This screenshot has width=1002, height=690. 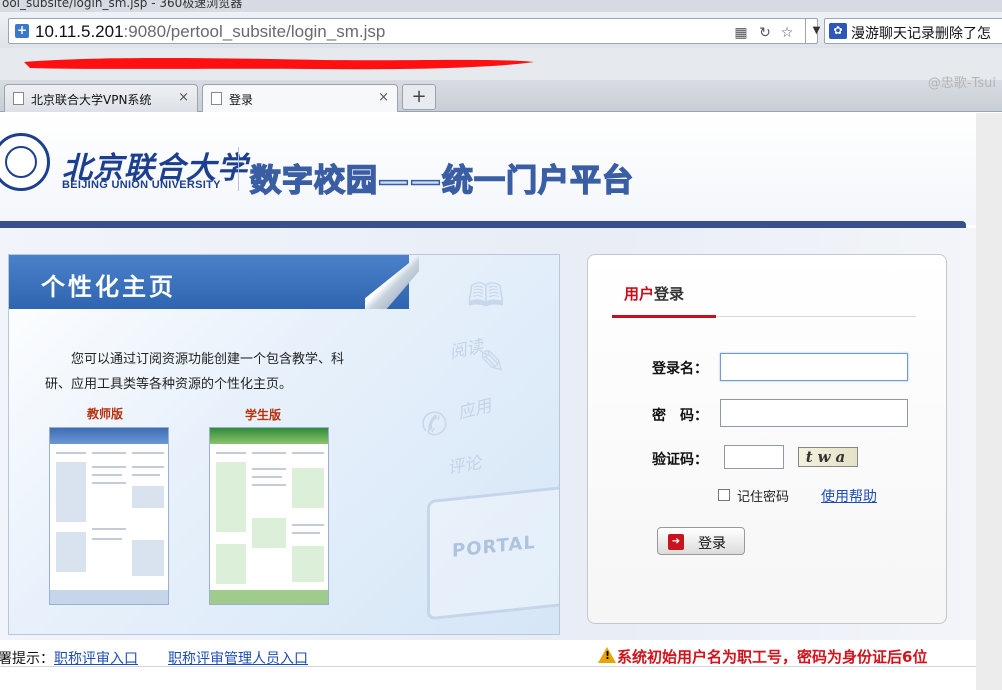 What do you see at coordinates (241, 100) in the screenshot?
I see `tab-label: 登录` at bounding box center [241, 100].